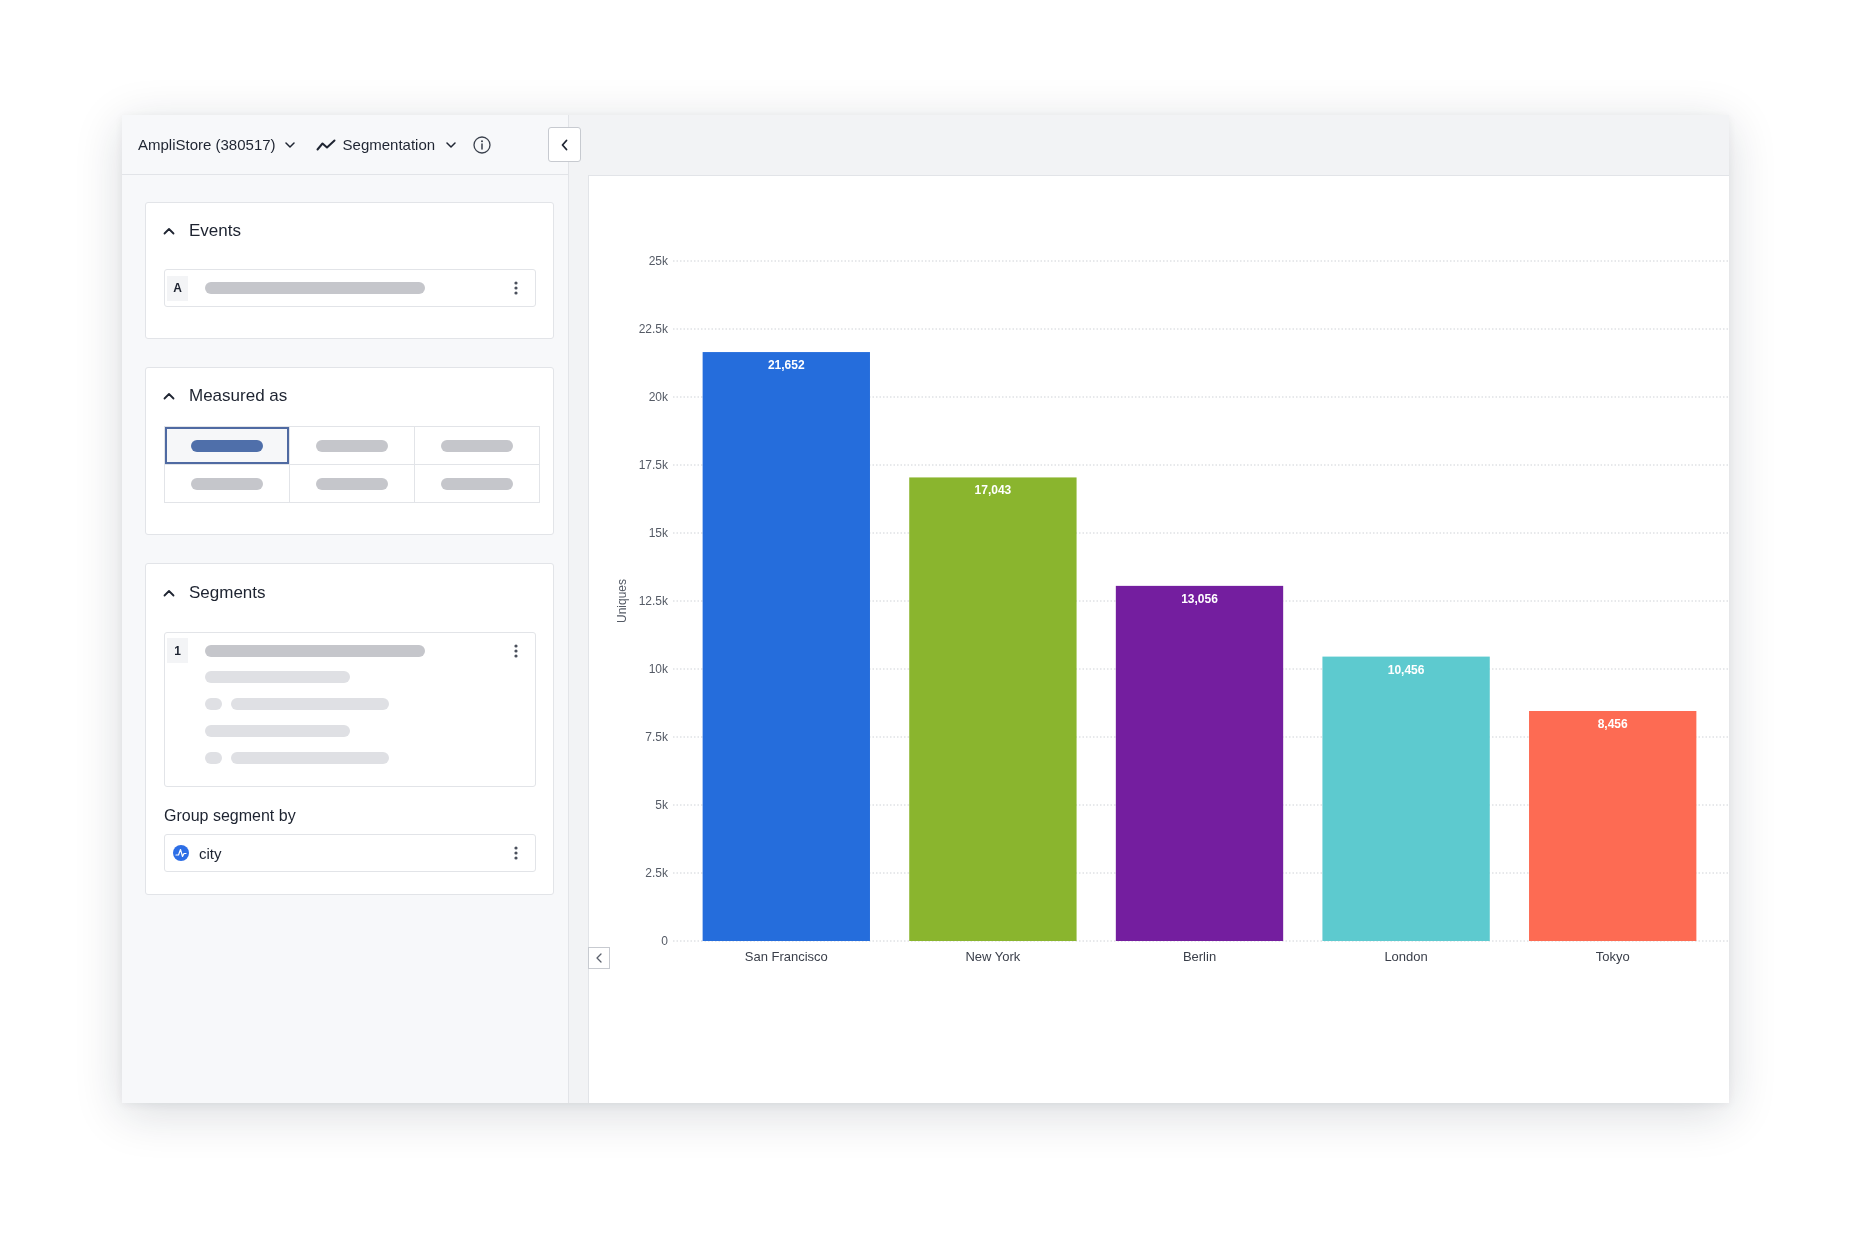 Image resolution: width=1851 pixels, height=1233 pixels. What do you see at coordinates (230, 816) in the screenshot?
I see `group-by-label: Group segment by` at bounding box center [230, 816].